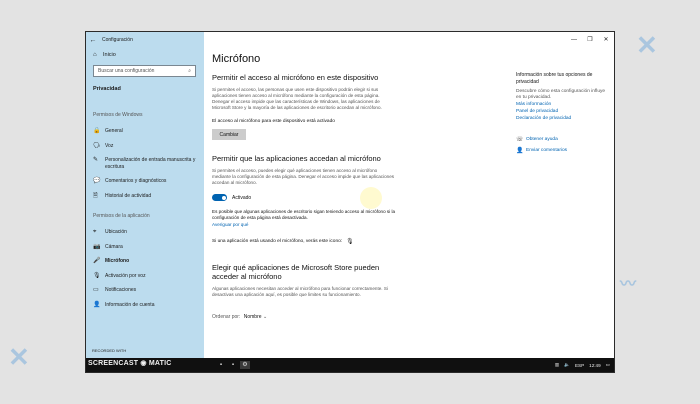 This screenshot has height=404, width=700. I want to click on app-title: Configuración, so click(117, 40).